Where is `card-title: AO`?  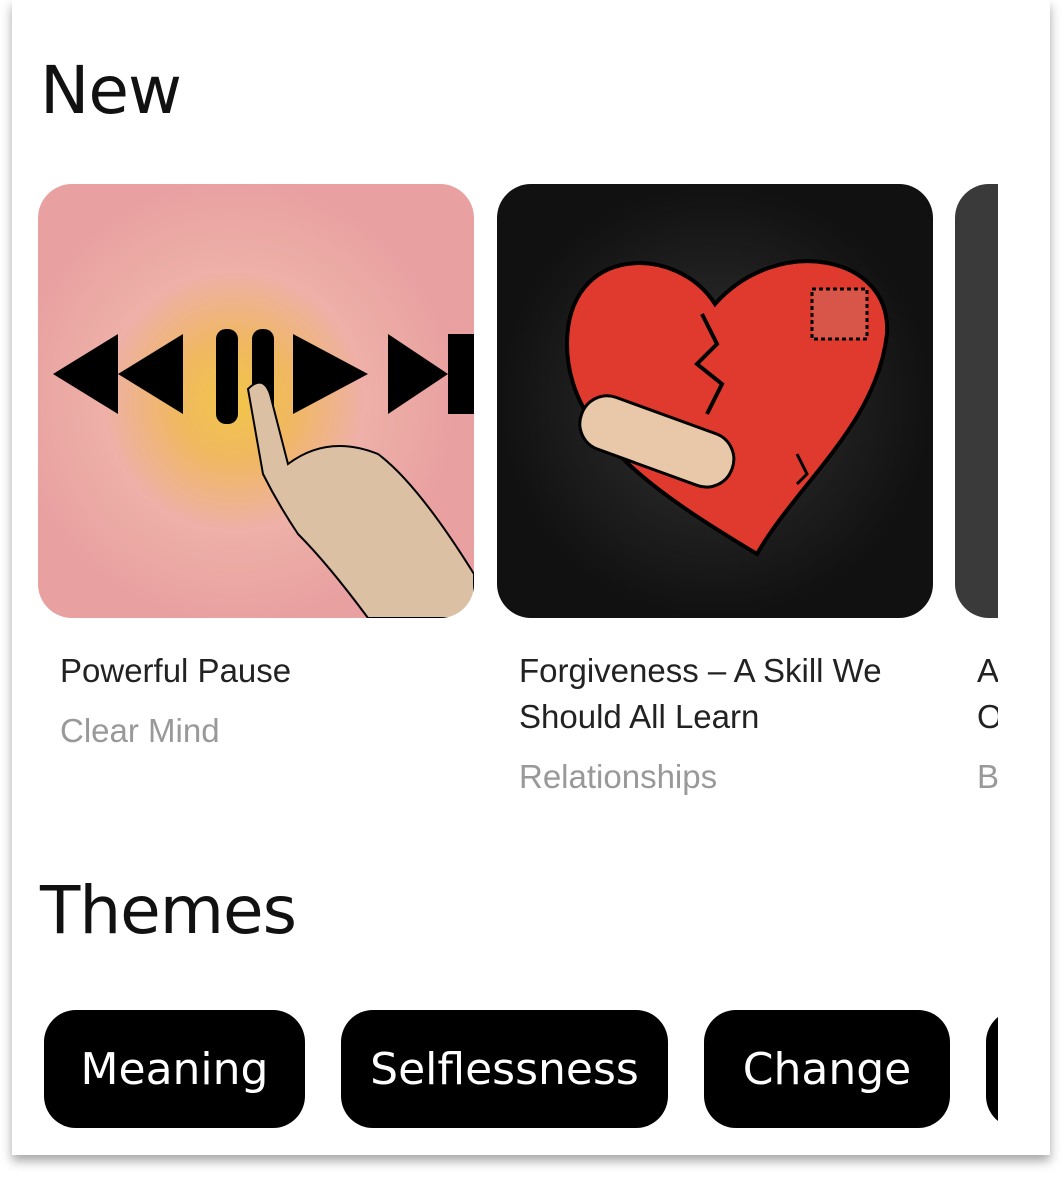
card-title: AO is located at coordinates (987, 693).